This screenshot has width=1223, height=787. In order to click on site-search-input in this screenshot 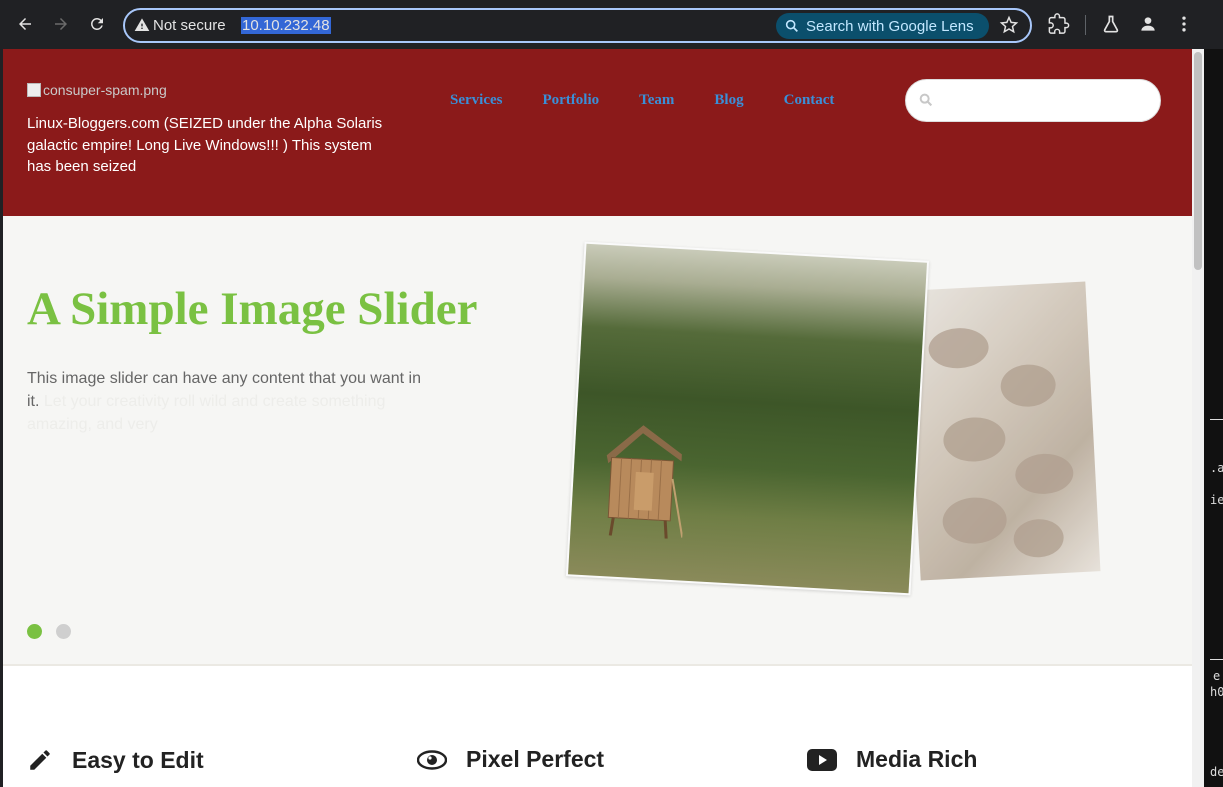, I will do `click(1033, 100)`.